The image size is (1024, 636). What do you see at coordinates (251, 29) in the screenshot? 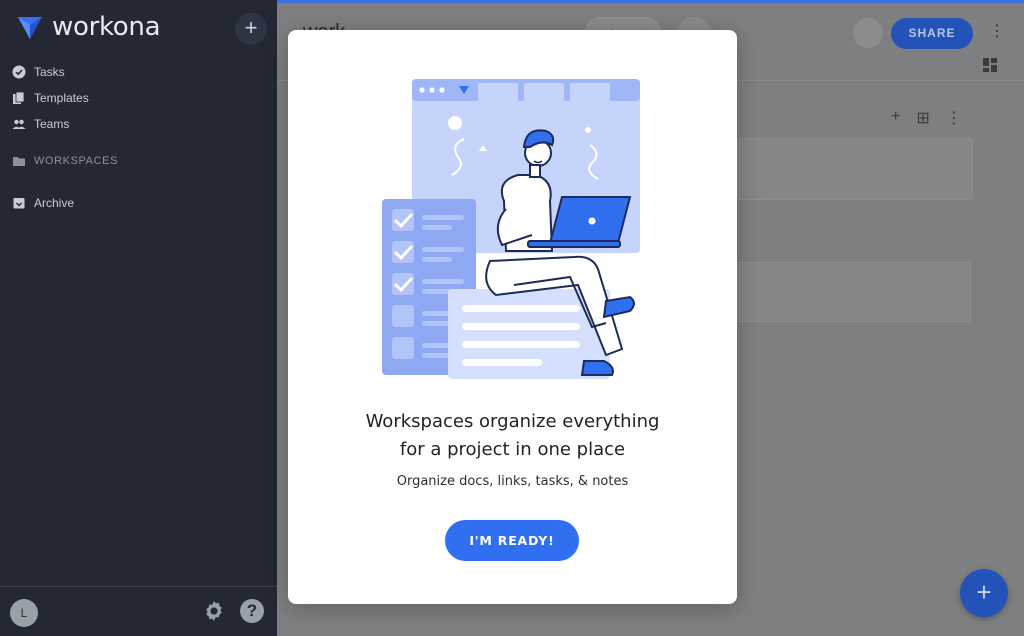
I see `add-workspace-button: +` at bounding box center [251, 29].